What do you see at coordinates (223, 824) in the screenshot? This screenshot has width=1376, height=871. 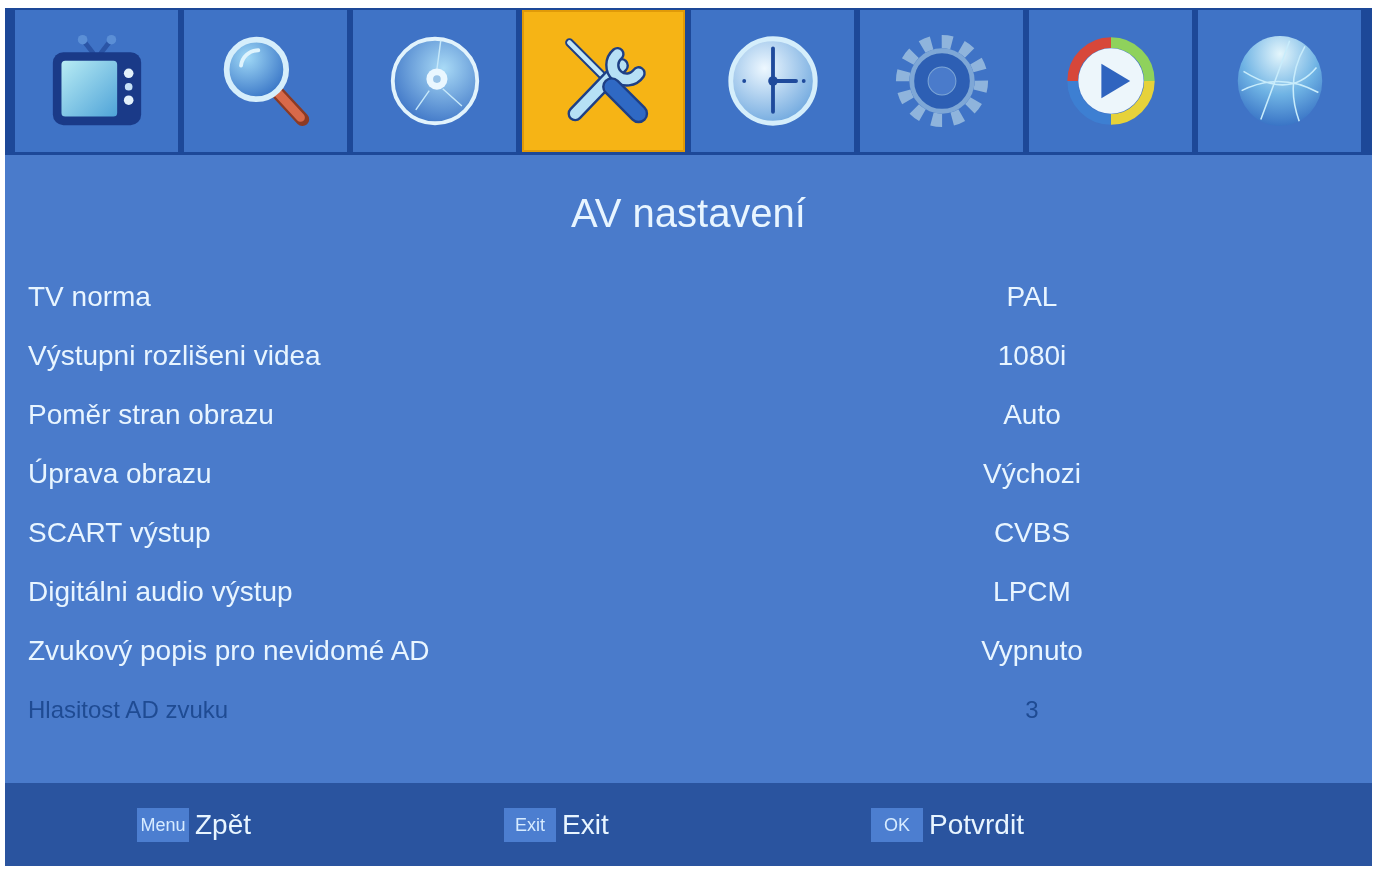 I see `key-action-label: Zpět` at bounding box center [223, 824].